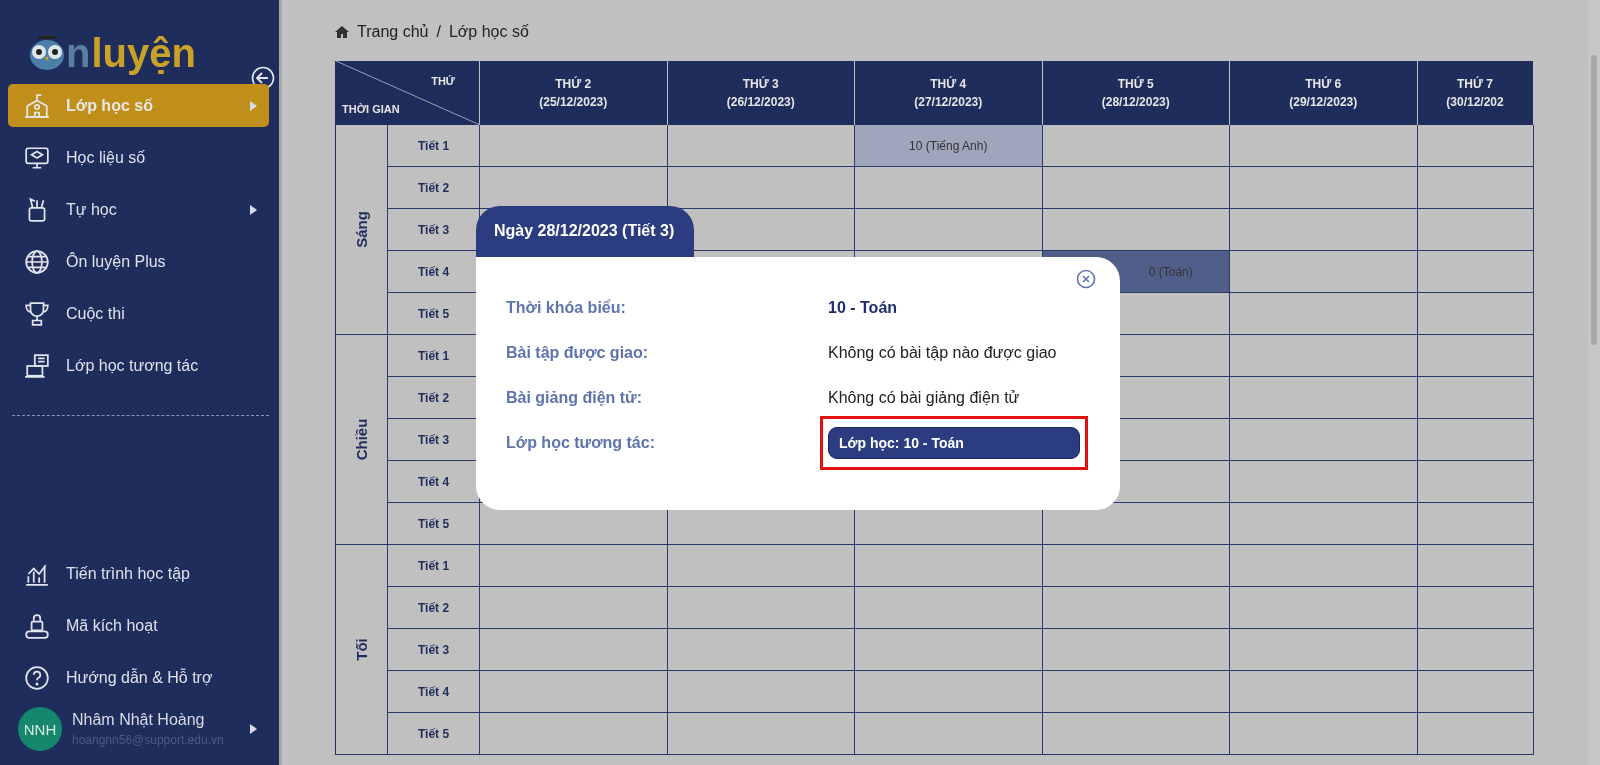 The image size is (1600, 765). What do you see at coordinates (954, 443) in the screenshot?
I see `class-button: Lớp học: 10 - Toán` at bounding box center [954, 443].